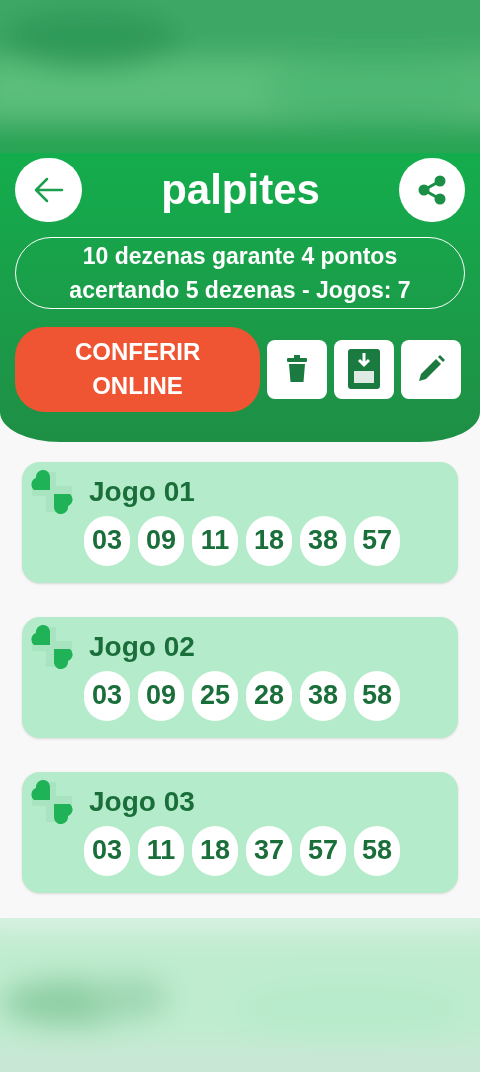  Describe the element at coordinates (431, 369) in the screenshot. I see `edit-button` at that location.